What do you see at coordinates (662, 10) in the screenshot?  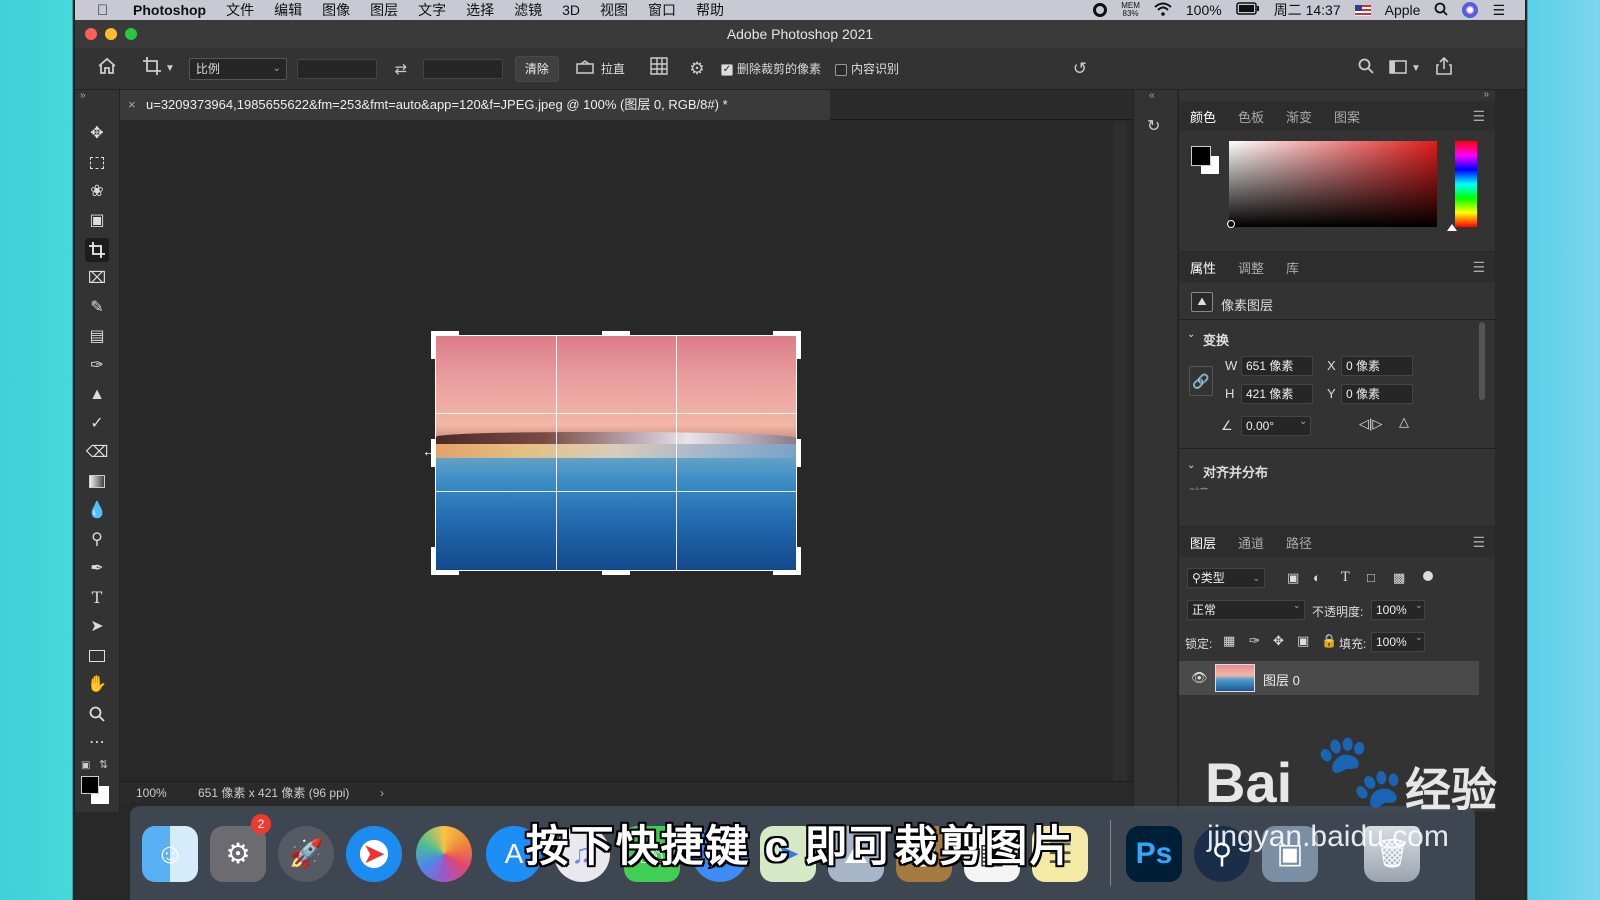 I see `menu-window: 窗口` at bounding box center [662, 10].